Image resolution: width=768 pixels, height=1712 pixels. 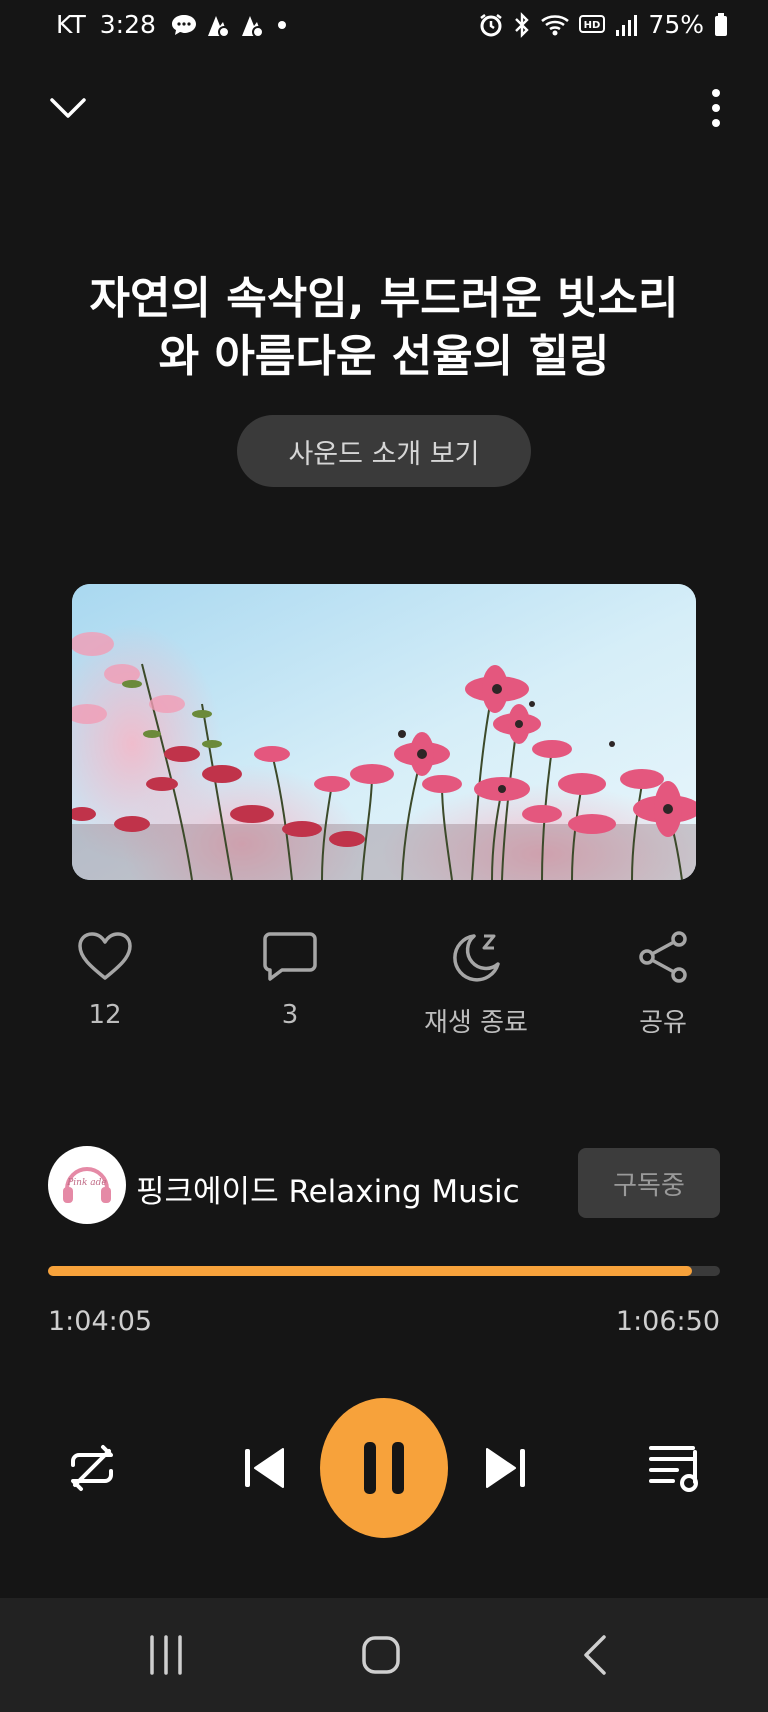 I want to click on pause-icon, so click(x=384, y=1468).